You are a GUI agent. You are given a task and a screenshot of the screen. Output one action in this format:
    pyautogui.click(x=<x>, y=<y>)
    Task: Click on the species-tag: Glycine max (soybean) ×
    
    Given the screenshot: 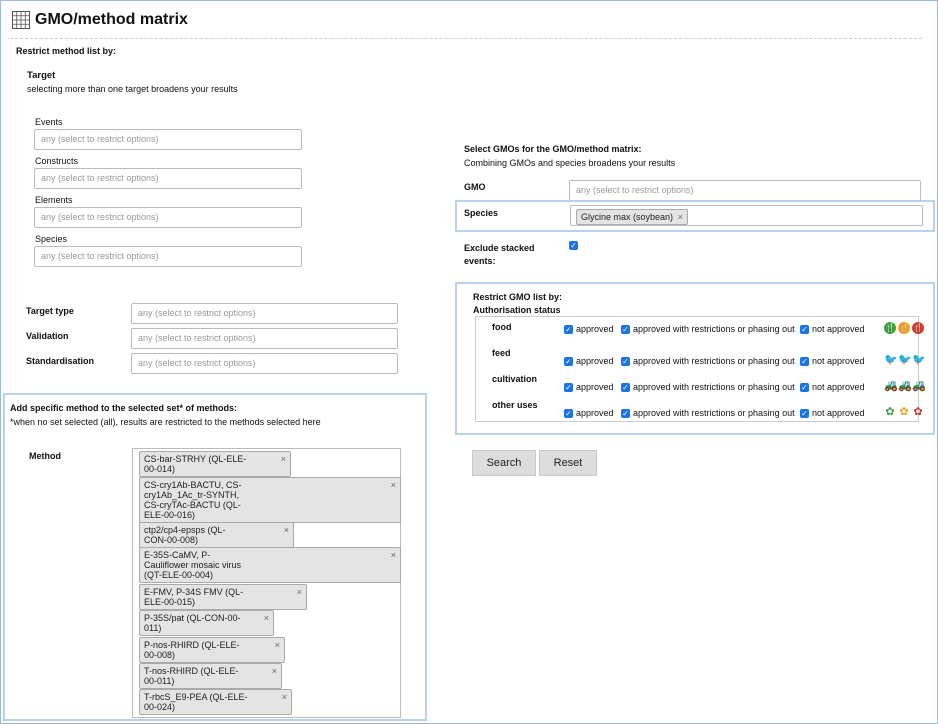 What is the action you would take?
    pyautogui.click(x=632, y=217)
    